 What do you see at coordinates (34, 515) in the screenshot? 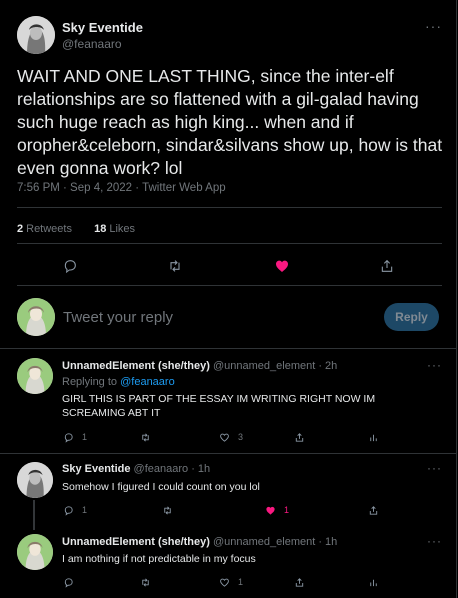
I see `thread-connector` at bounding box center [34, 515].